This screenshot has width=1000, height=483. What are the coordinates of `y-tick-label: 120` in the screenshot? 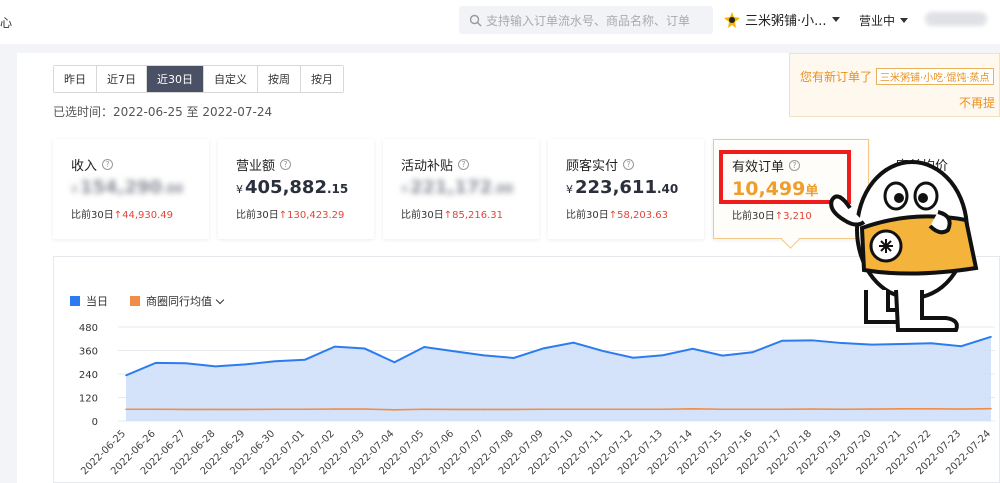 It's located at (88, 399).